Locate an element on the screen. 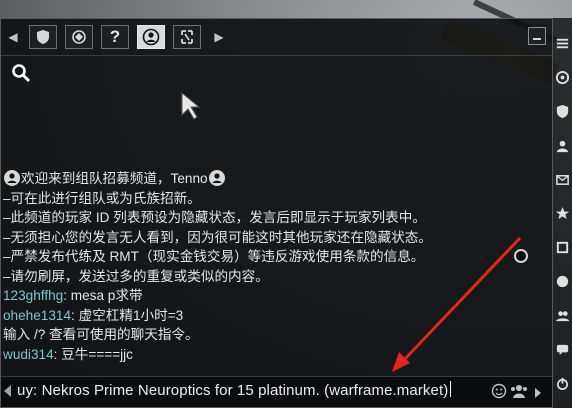 This screenshot has width=572, height=408. chat-message: –无须担心您的发言无人看到，因为很可能这时其他玩家还在隐藏状态。 is located at coordinates (217, 237).